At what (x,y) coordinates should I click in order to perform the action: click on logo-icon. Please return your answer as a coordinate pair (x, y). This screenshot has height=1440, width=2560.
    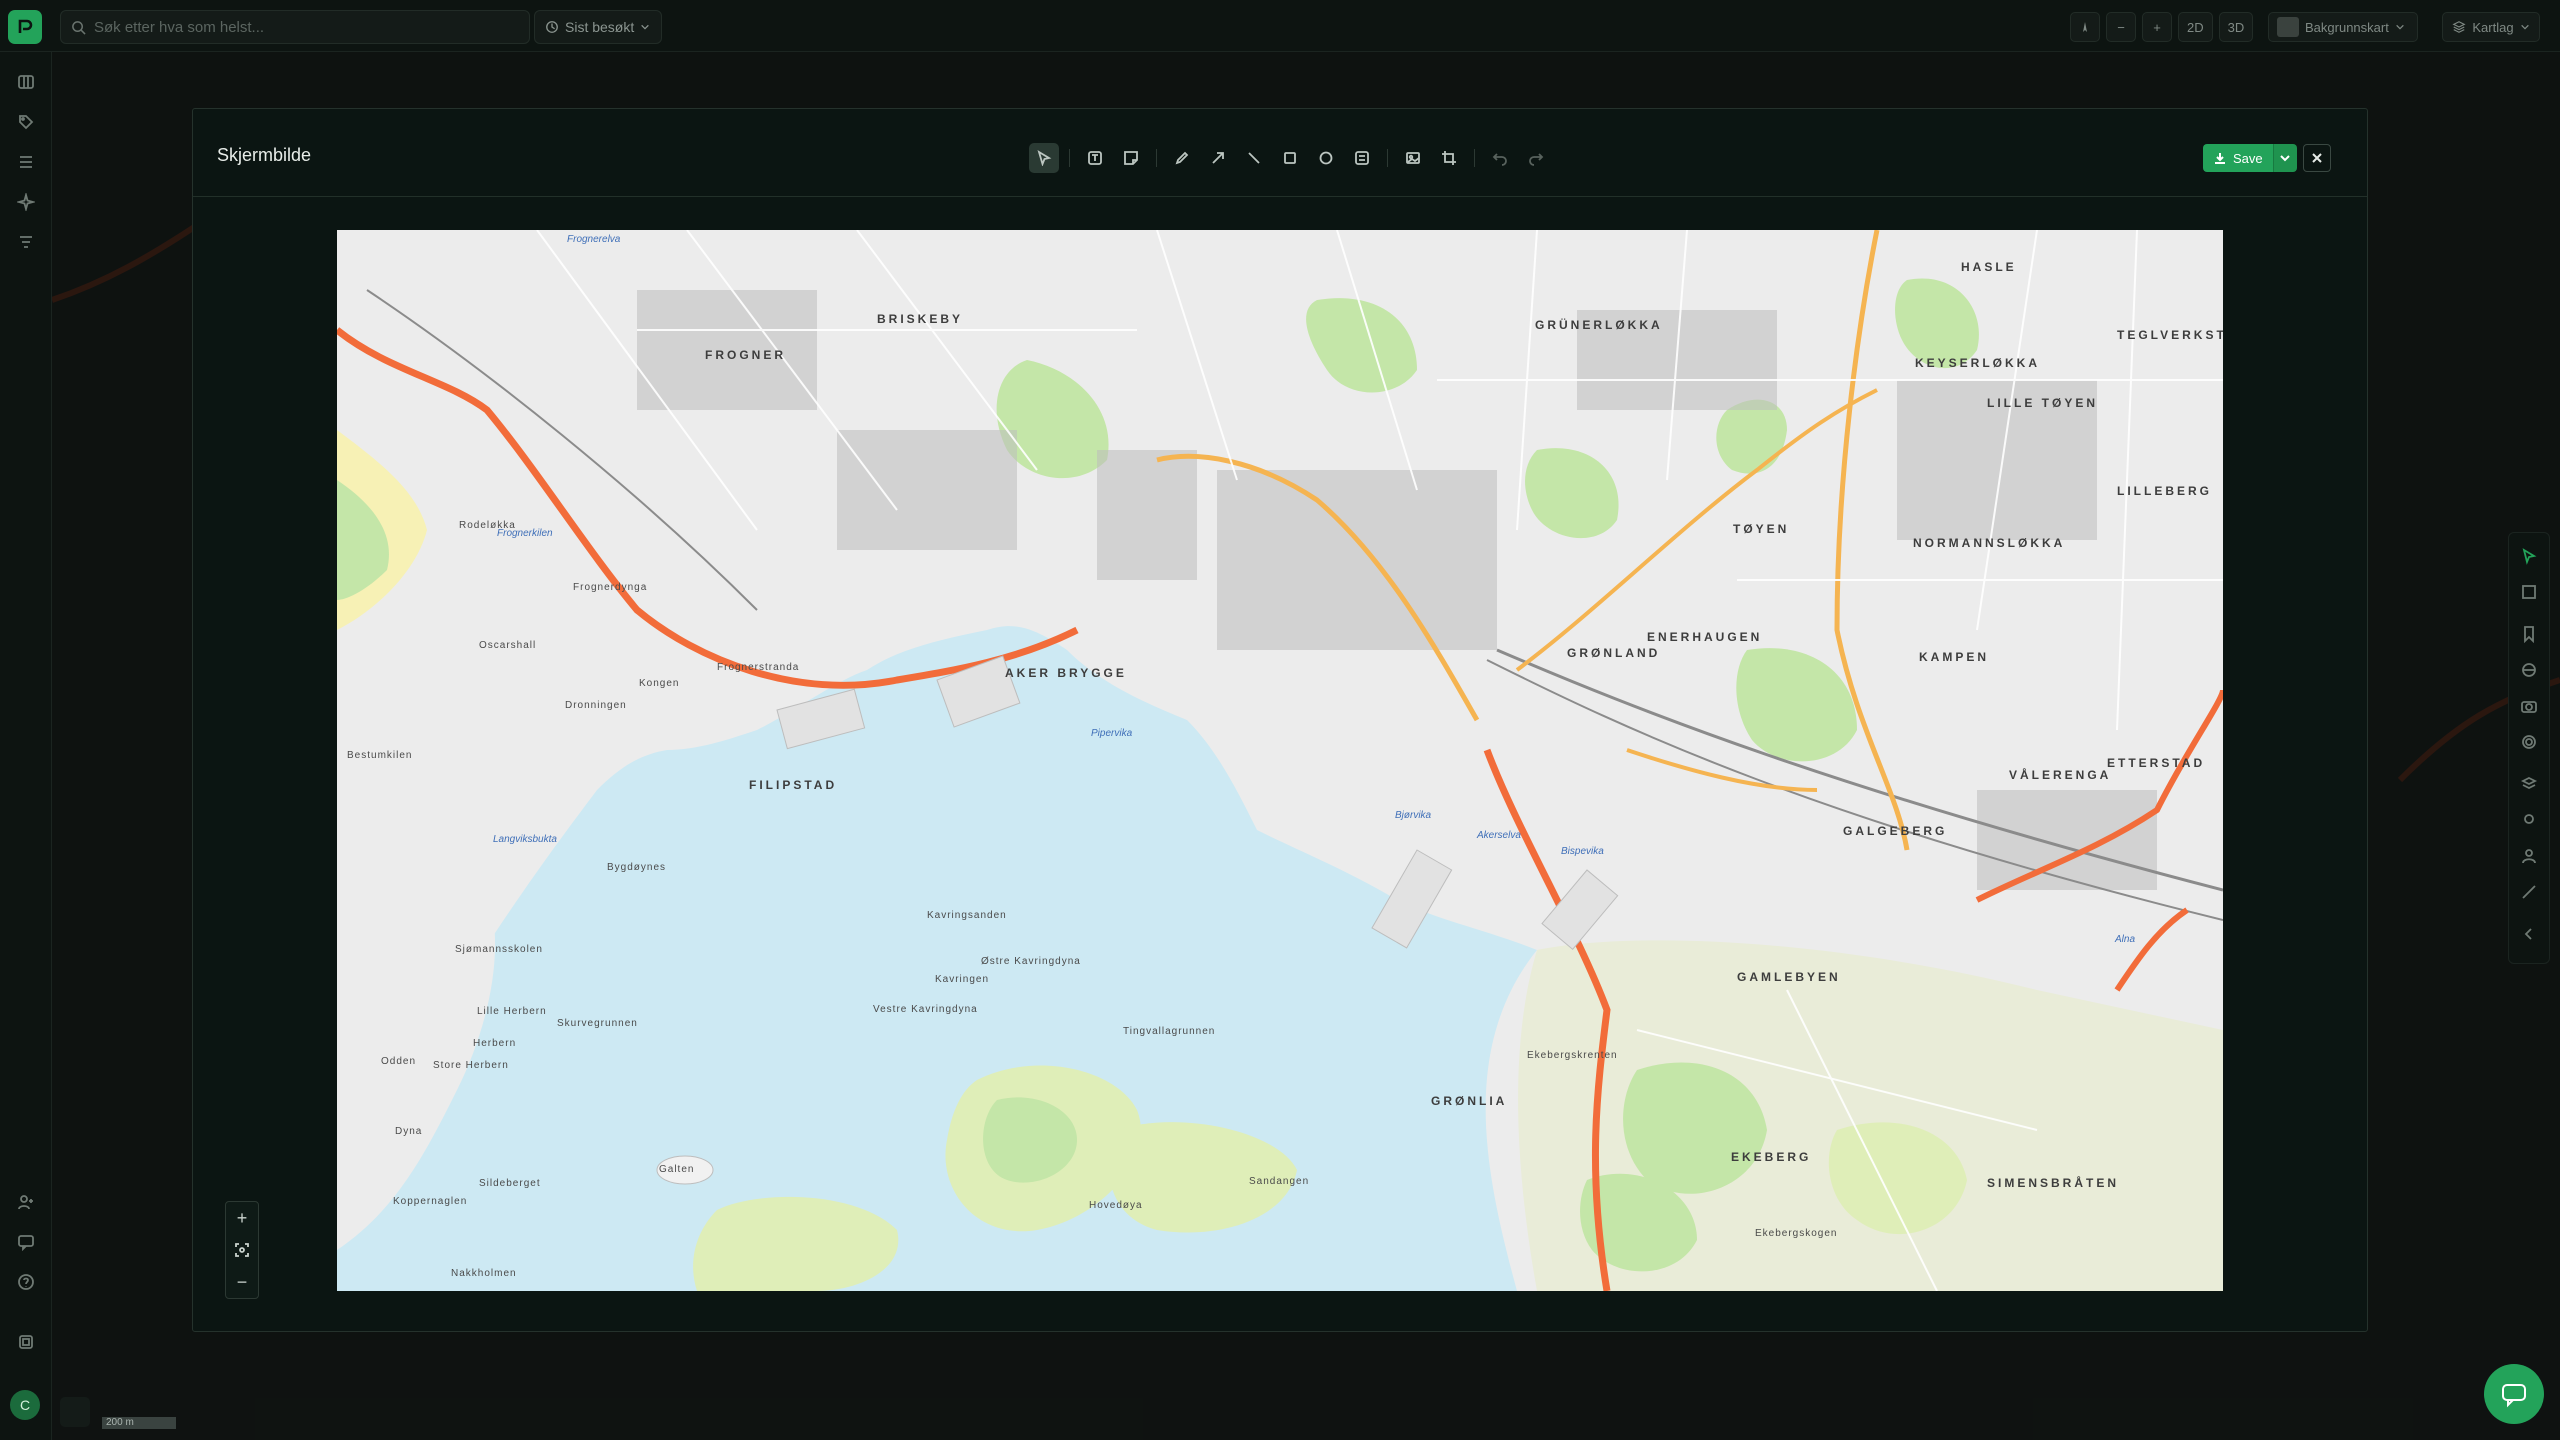
    Looking at the image, I should click on (25, 26).